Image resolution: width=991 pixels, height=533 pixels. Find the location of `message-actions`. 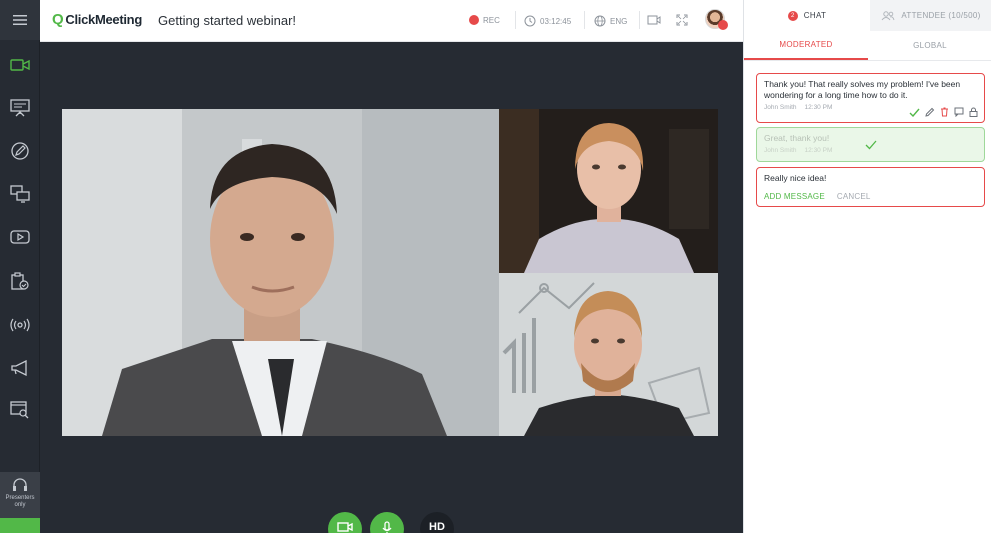

message-actions is located at coordinates (943, 112).